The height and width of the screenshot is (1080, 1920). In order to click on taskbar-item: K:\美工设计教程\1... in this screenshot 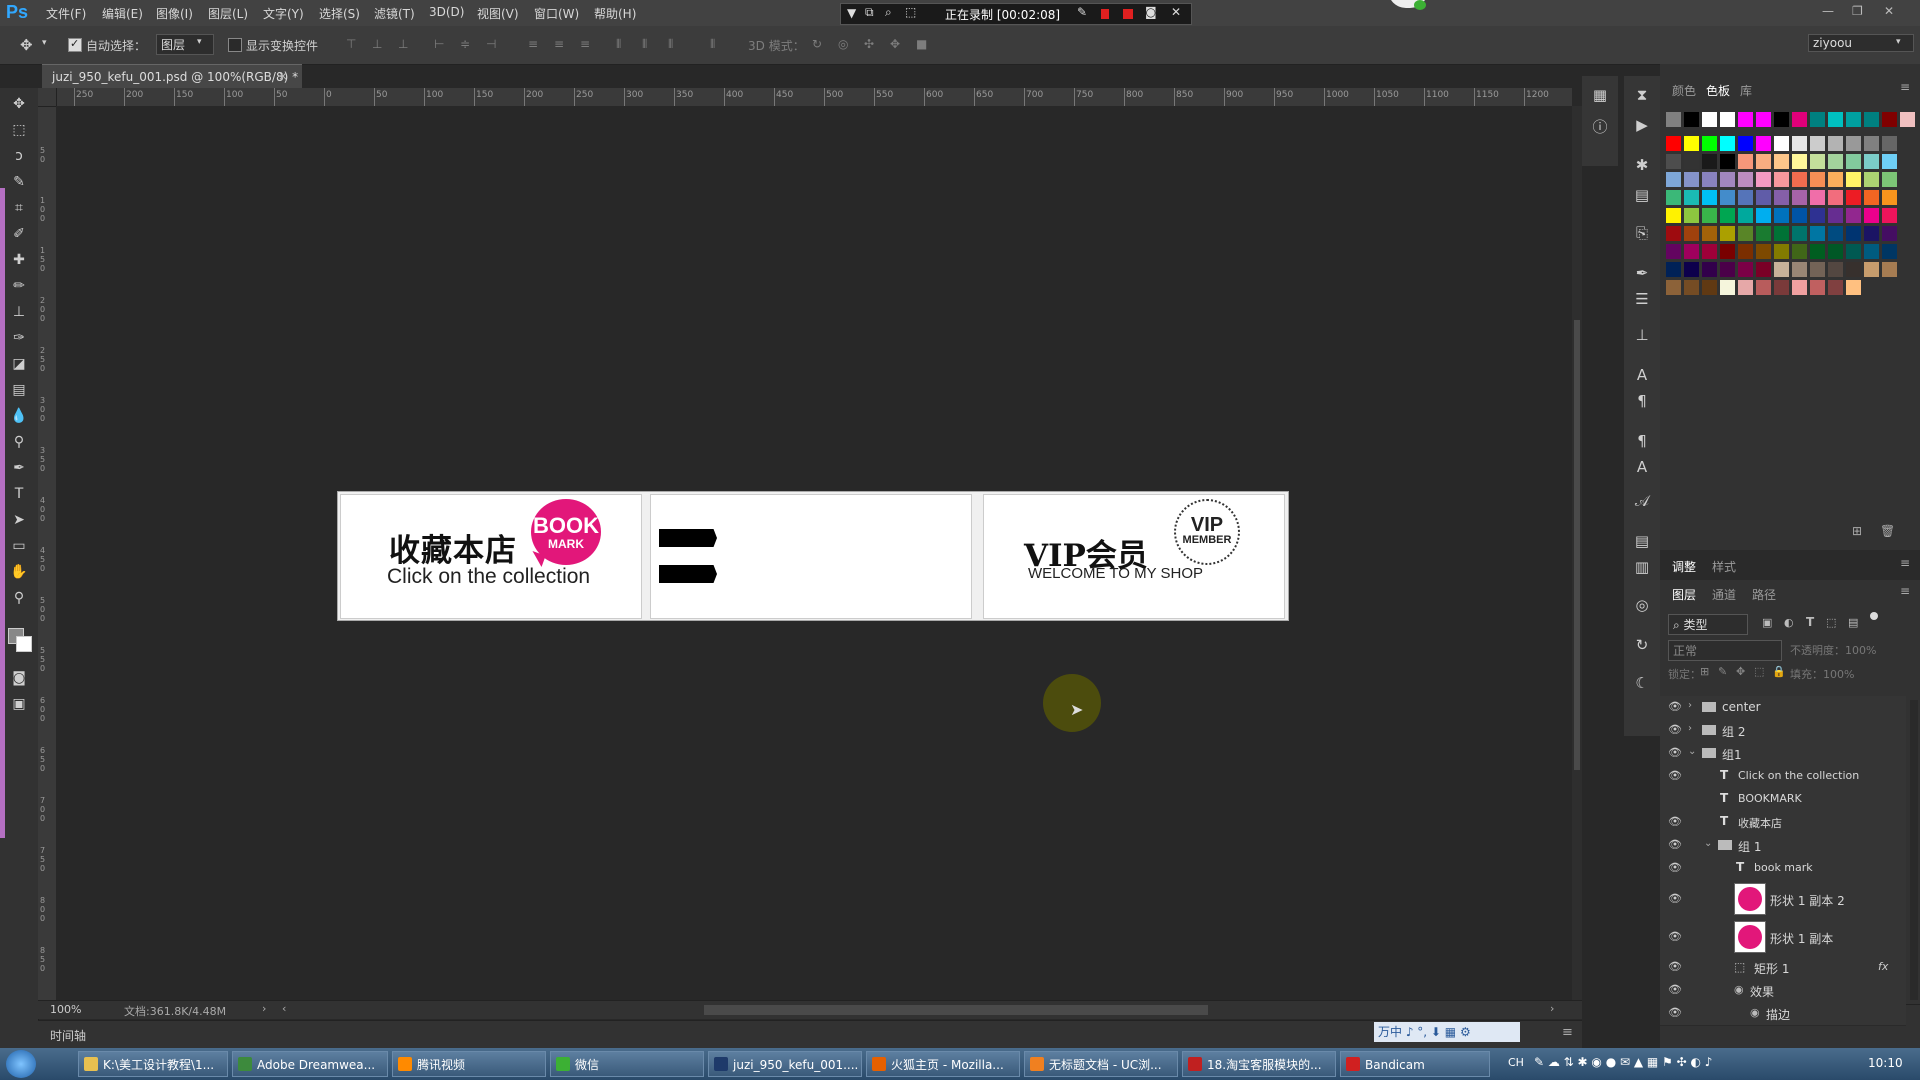, I will do `click(153, 1064)`.